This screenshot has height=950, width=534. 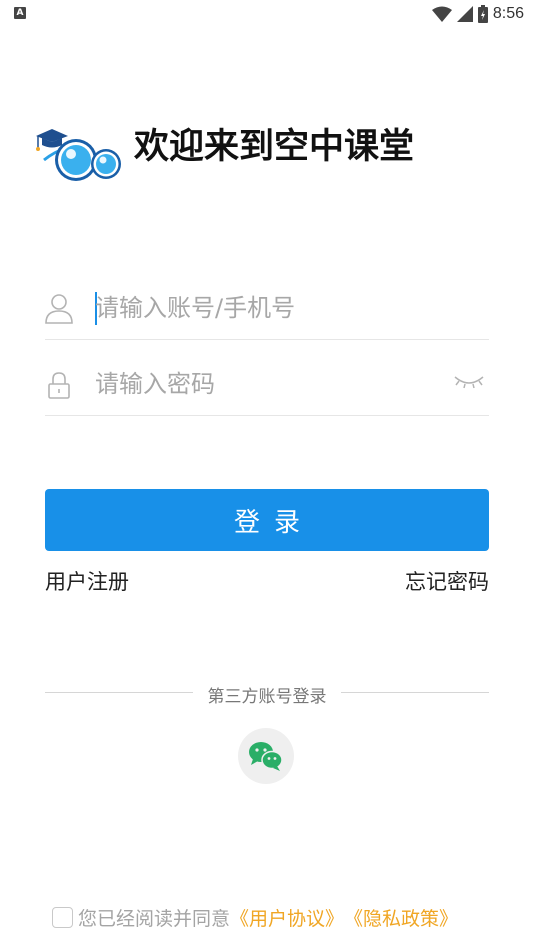 I want to click on app-logo, so click(x=78, y=155).